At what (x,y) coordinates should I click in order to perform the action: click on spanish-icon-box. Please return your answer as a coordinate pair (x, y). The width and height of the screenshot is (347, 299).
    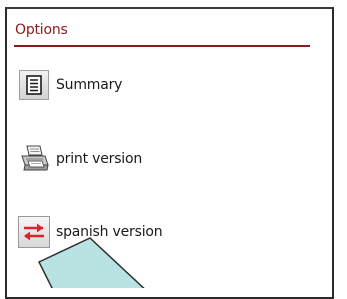
    Looking at the image, I should click on (34, 232).